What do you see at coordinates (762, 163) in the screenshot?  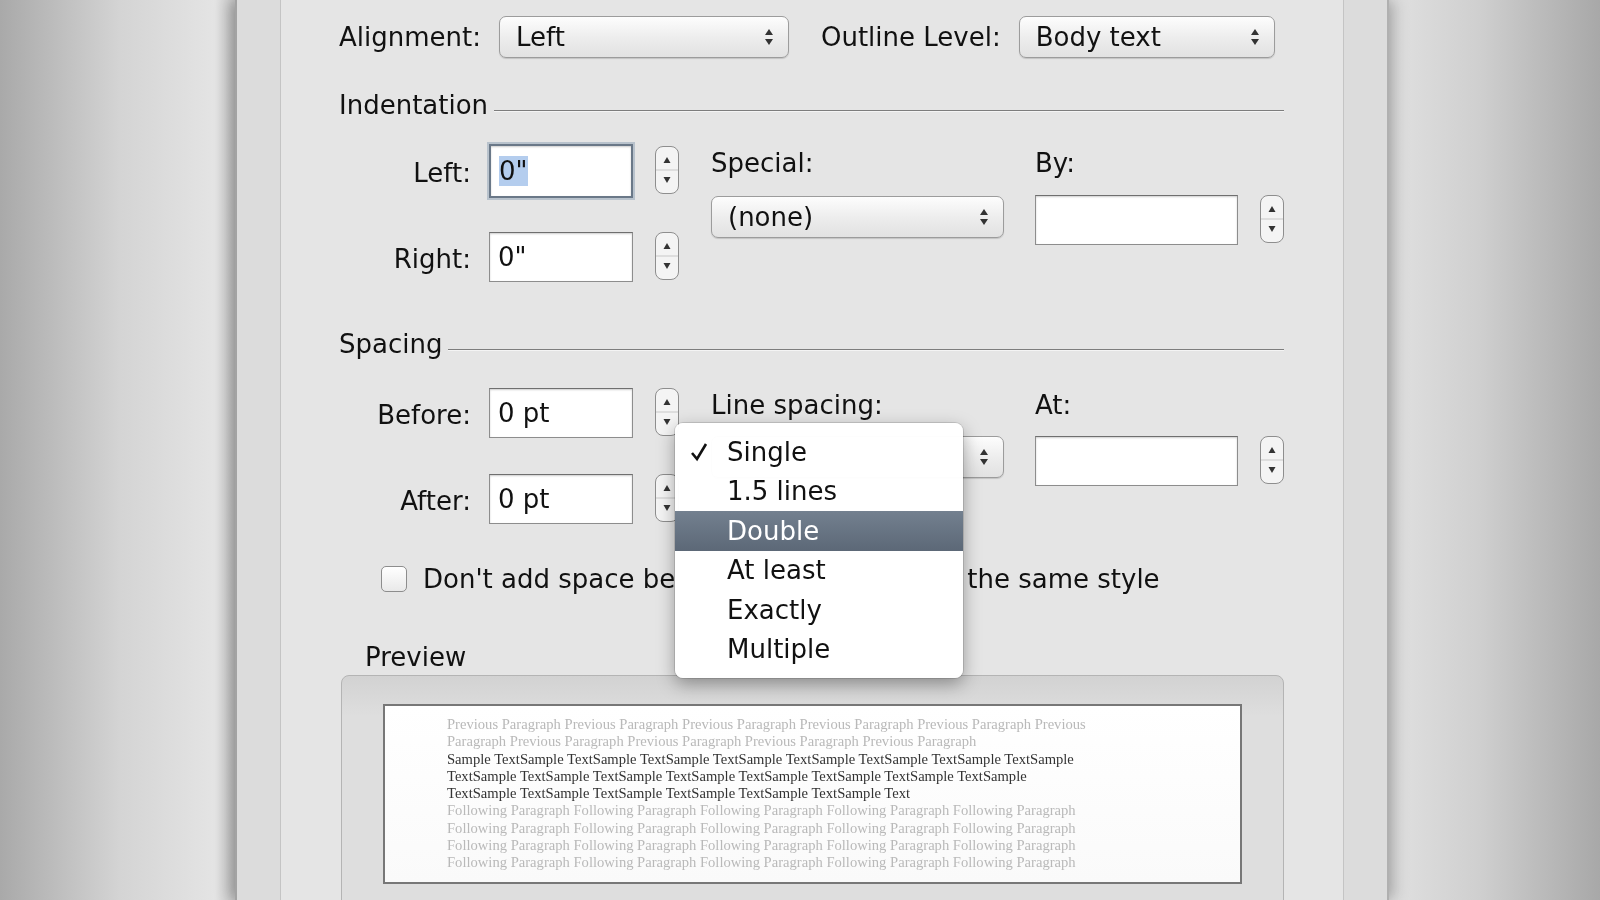 I see `field-label: Special:` at bounding box center [762, 163].